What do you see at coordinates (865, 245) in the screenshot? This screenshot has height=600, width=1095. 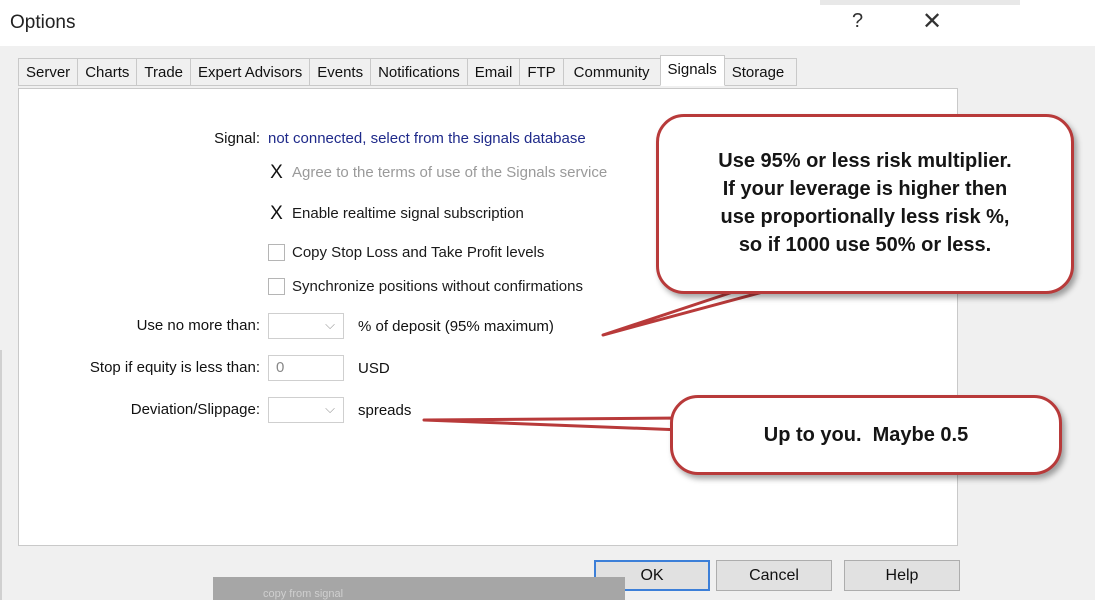 I see `callout-line: so if 1000 use 50% or less.` at bounding box center [865, 245].